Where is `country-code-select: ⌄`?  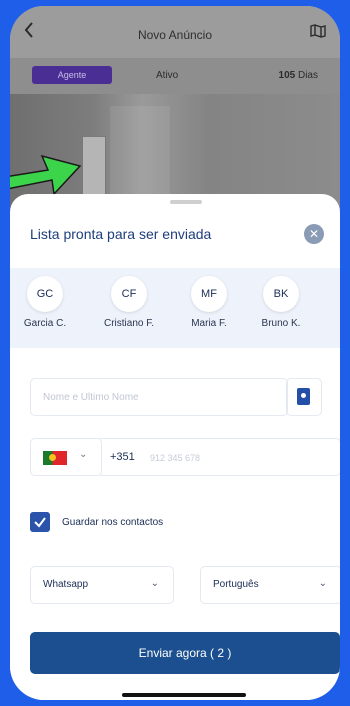 country-code-select: ⌄ is located at coordinates (66, 457).